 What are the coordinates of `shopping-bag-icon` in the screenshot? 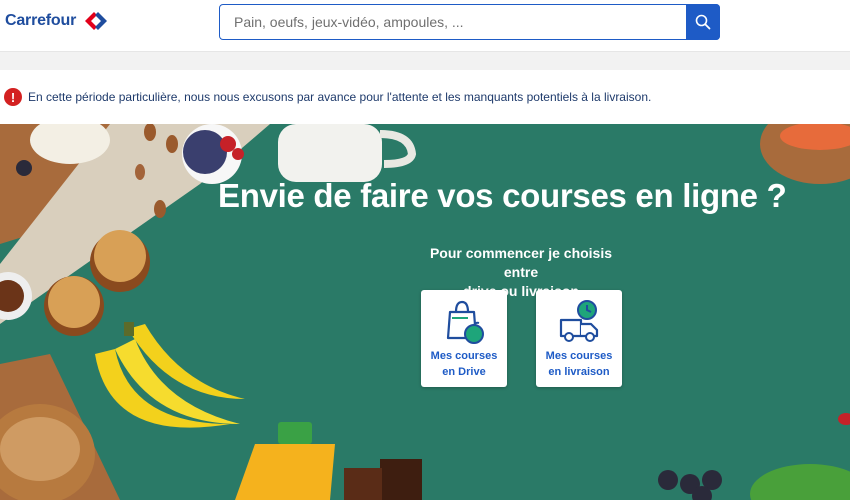 It's located at (465, 322).